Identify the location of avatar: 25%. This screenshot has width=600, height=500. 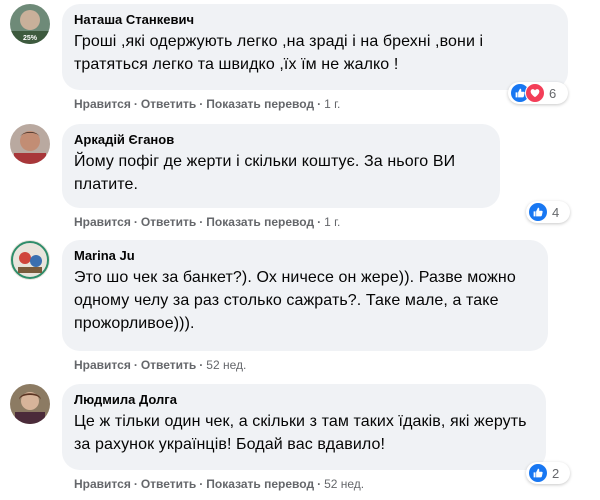
(30, 24).